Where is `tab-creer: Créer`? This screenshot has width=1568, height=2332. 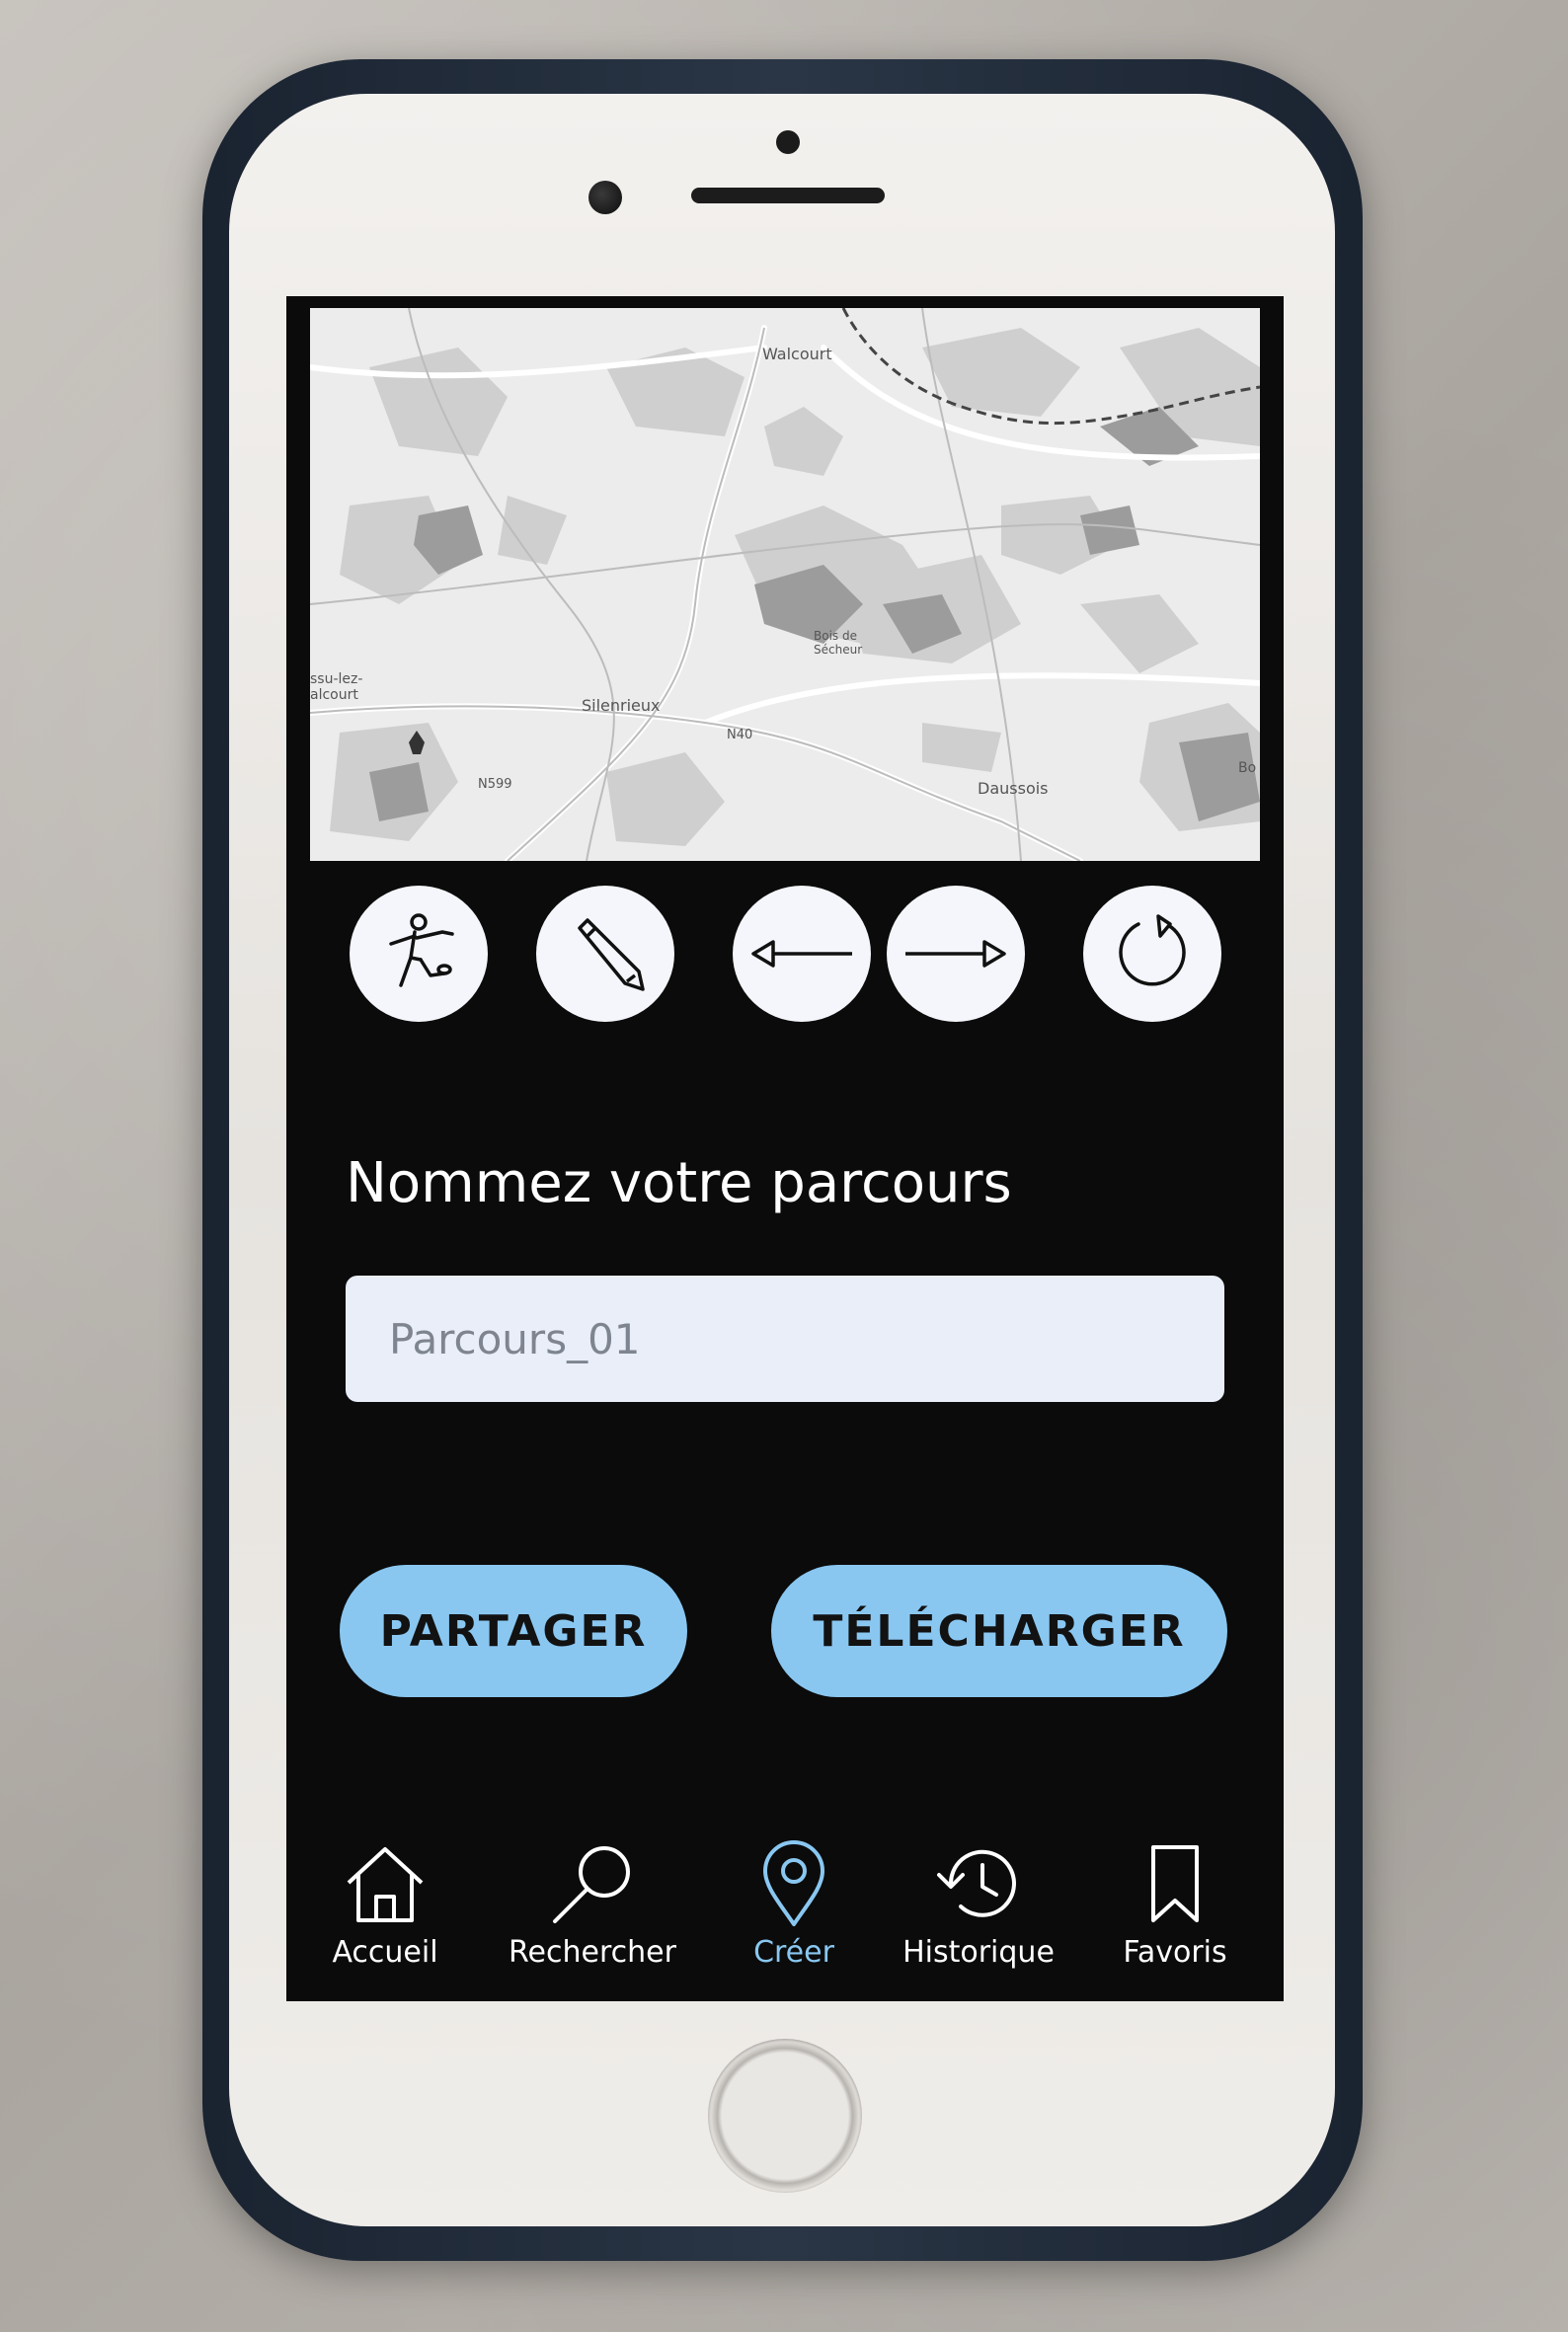 tab-creer: Créer is located at coordinates (794, 1907).